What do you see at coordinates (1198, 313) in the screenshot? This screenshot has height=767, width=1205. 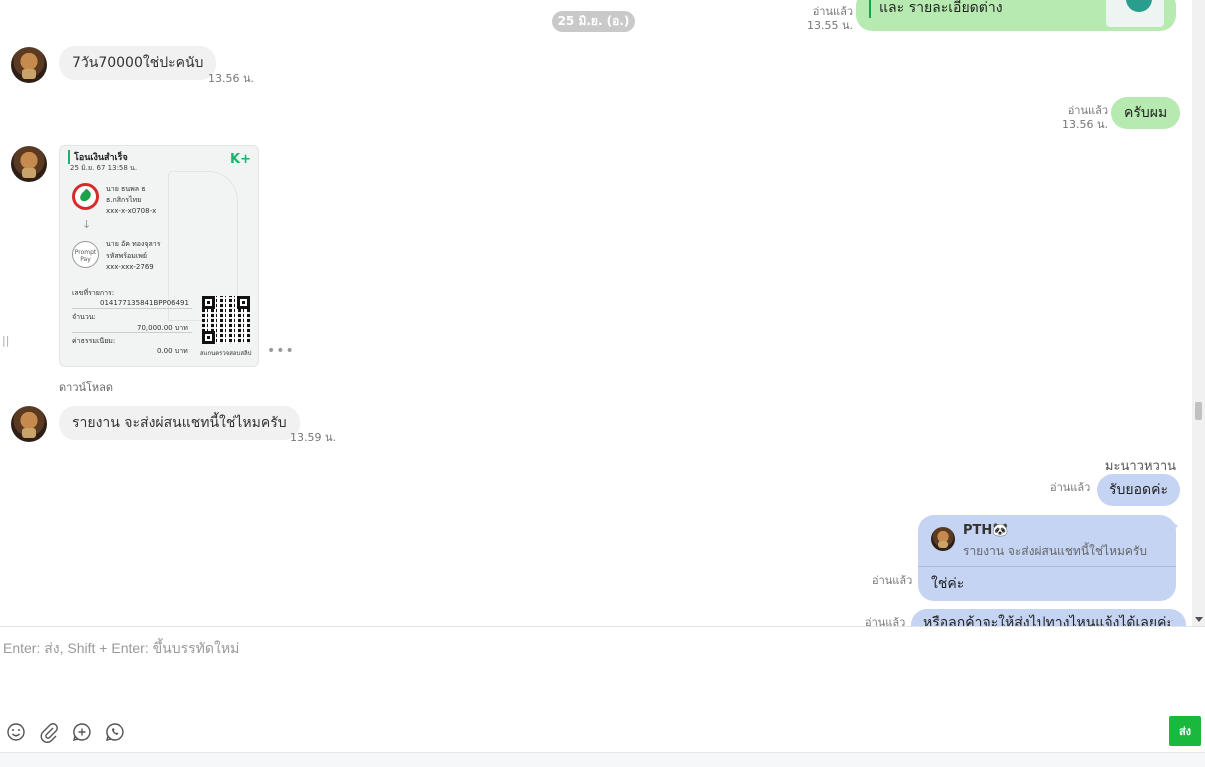 I see `chat-scrollbar` at bounding box center [1198, 313].